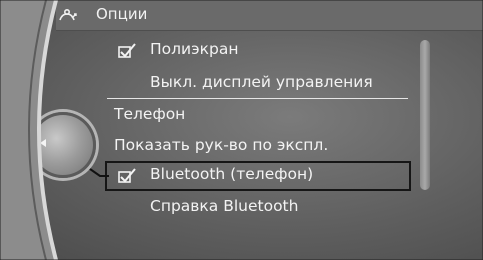 The height and width of the screenshot is (260, 483). What do you see at coordinates (122, 14) in the screenshot?
I see `header-title: Опции` at bounding box center [122, 14].